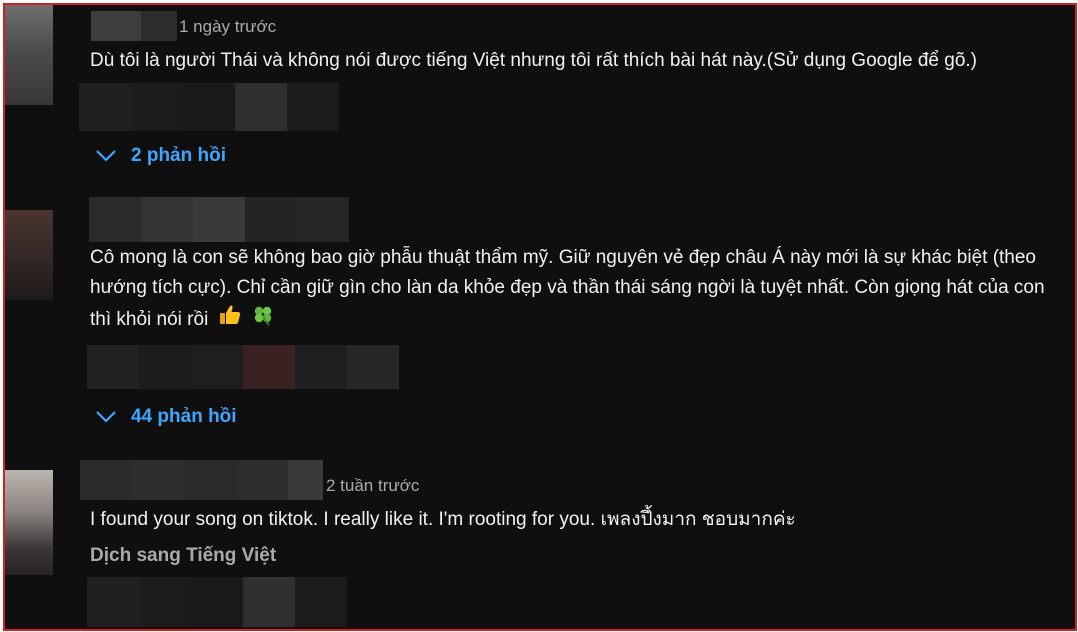 This screenshot has width=1078, height=632. Describe the element at coordinates (184, 416) in the screenshot. I see `replies-label: 44 phản hồi` at that location.